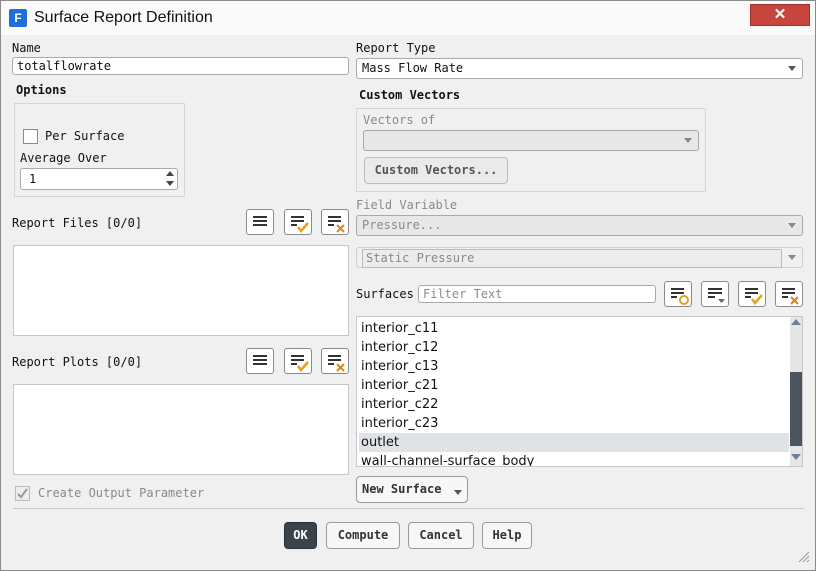 The image size is (816, 571). I want to click on report-files-clear-button, so click(335, 222).